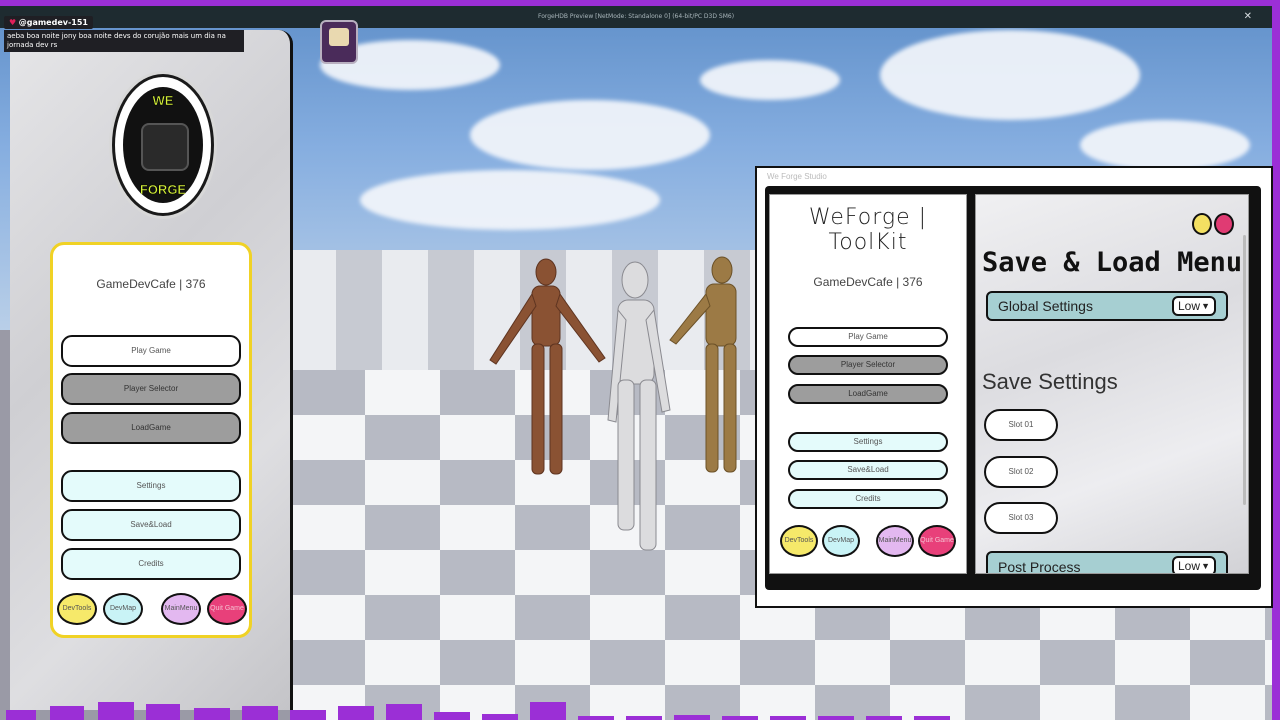 The image size is (1280, 720). I want to click on tk-player-selector-button: Player Selector, so click(868, 365).